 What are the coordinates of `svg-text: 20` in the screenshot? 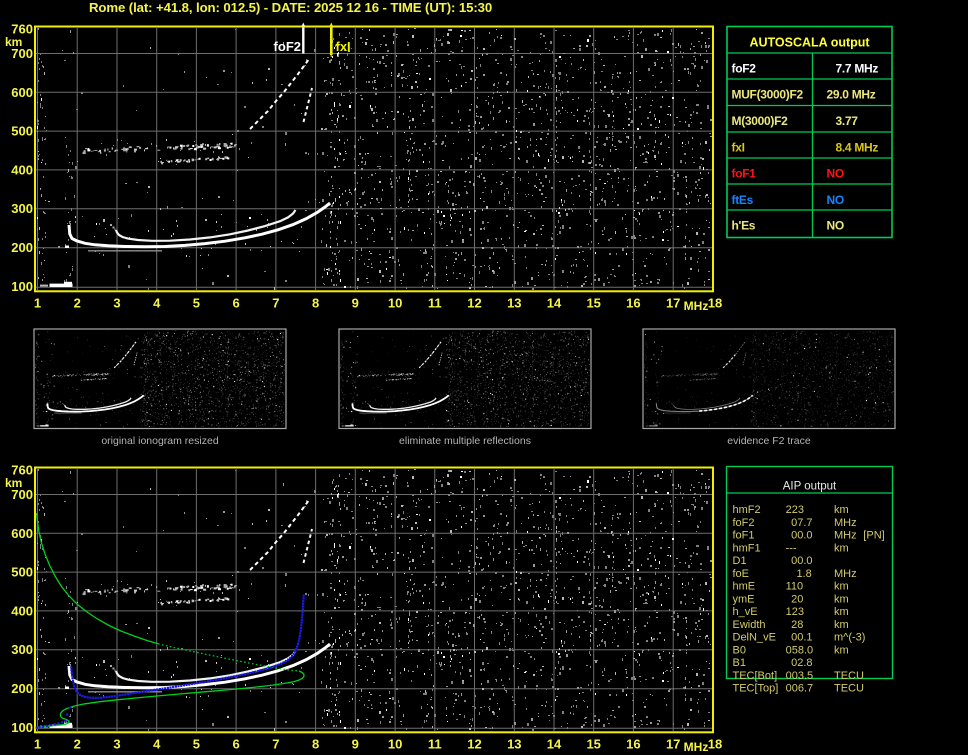 It's located at (797, 599).